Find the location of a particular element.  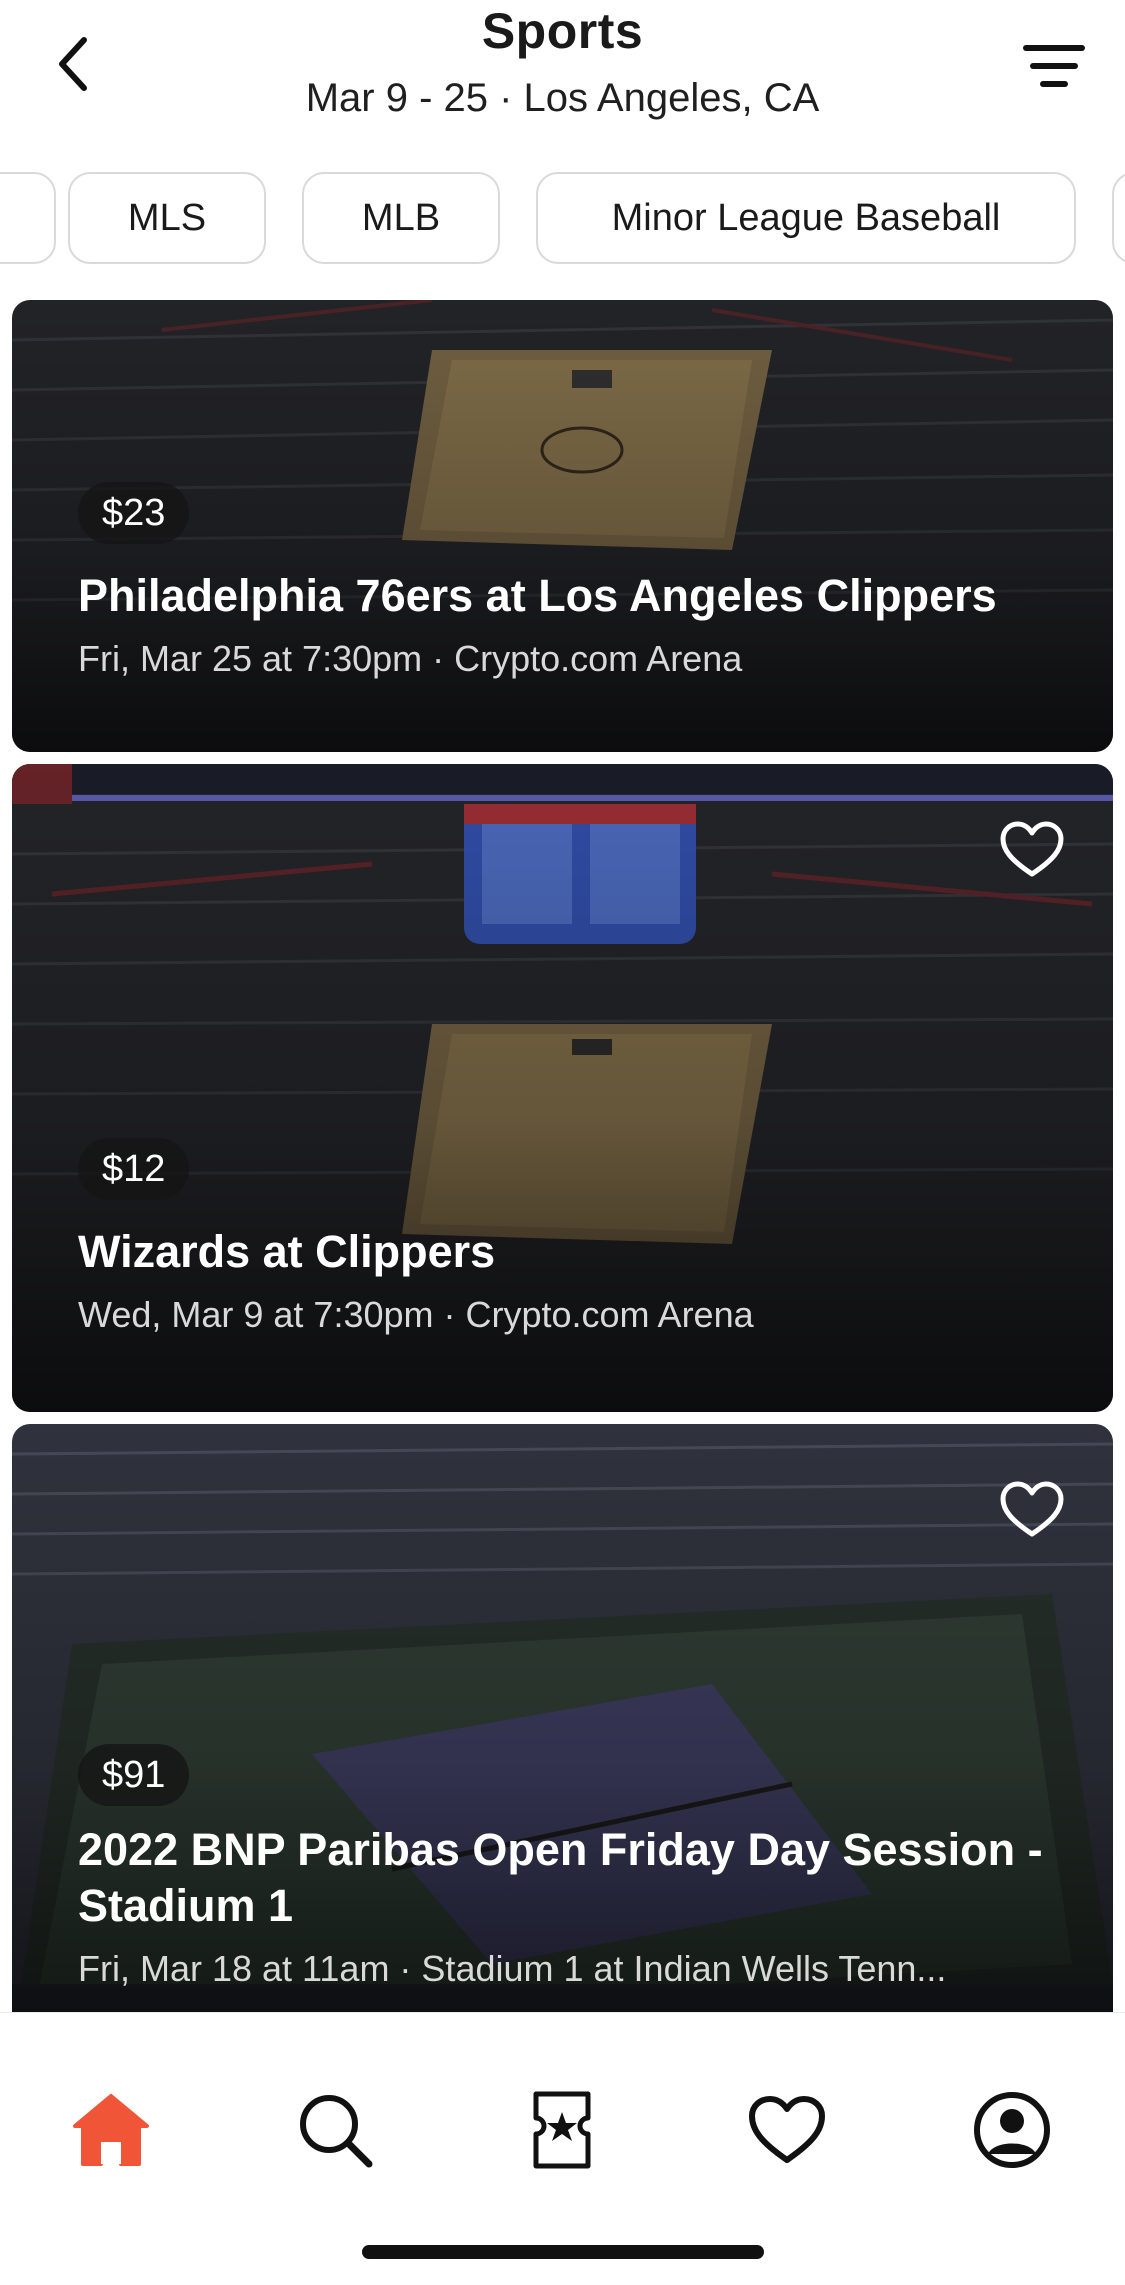

price-badge: $23 is located at coordinates (134, 513).